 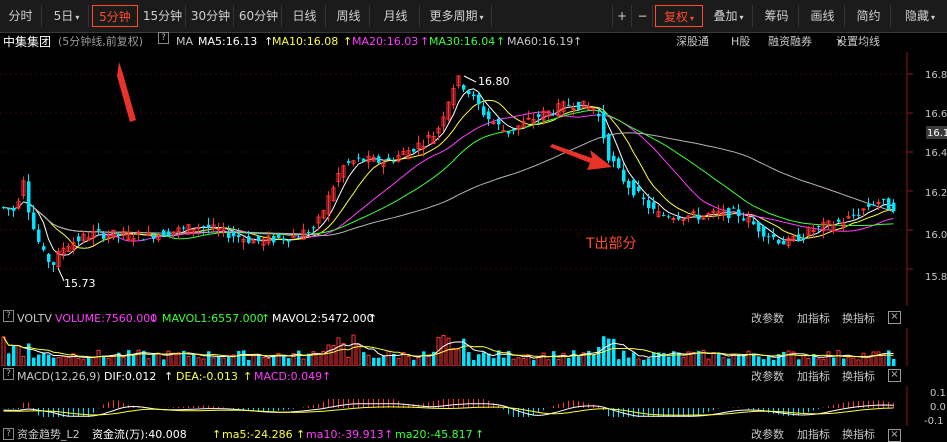 What do you see at coordinates (675, 17) in the screenshot?
I see `fuquan-label: 复权` at bounding box center [675, 17].